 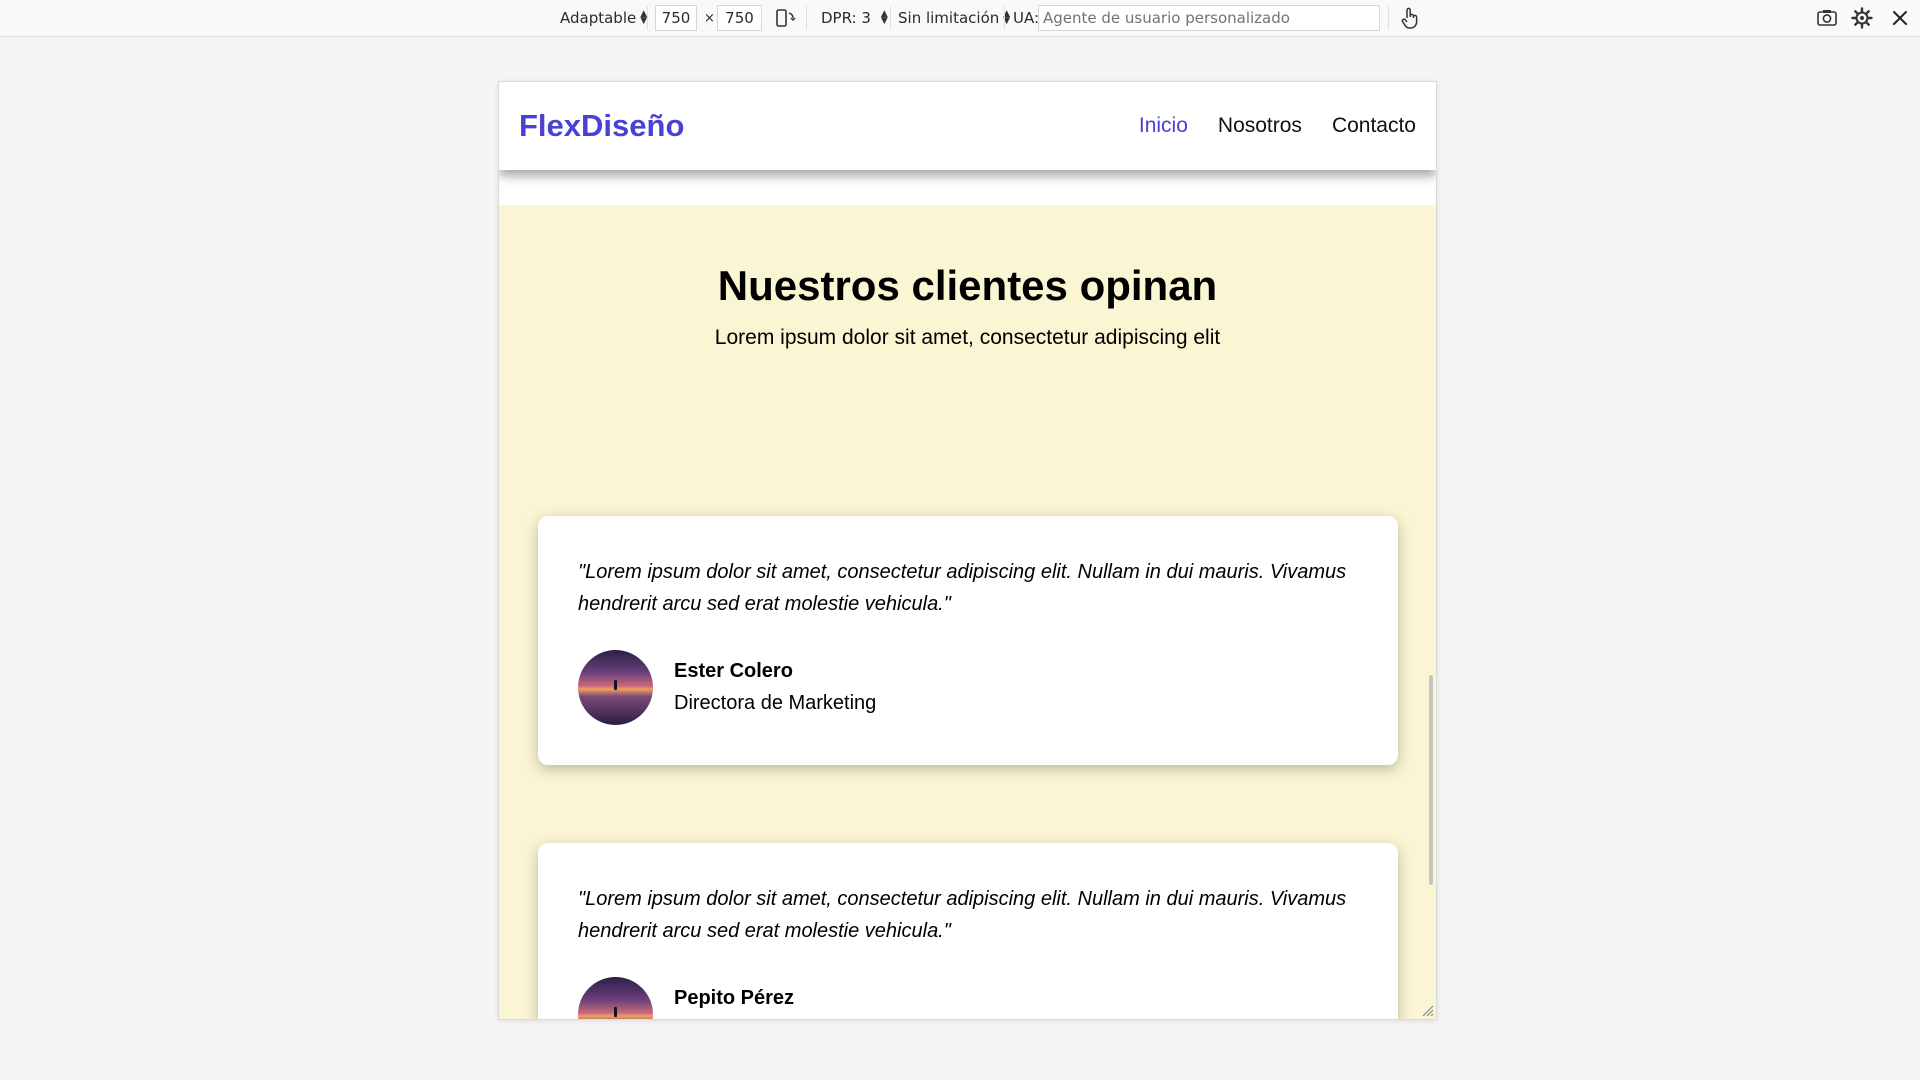 What do you see at coordinates (734, 998) in the screenshot?
I see `author-name: Pepito Pérez` at bounding box center [734, 998].